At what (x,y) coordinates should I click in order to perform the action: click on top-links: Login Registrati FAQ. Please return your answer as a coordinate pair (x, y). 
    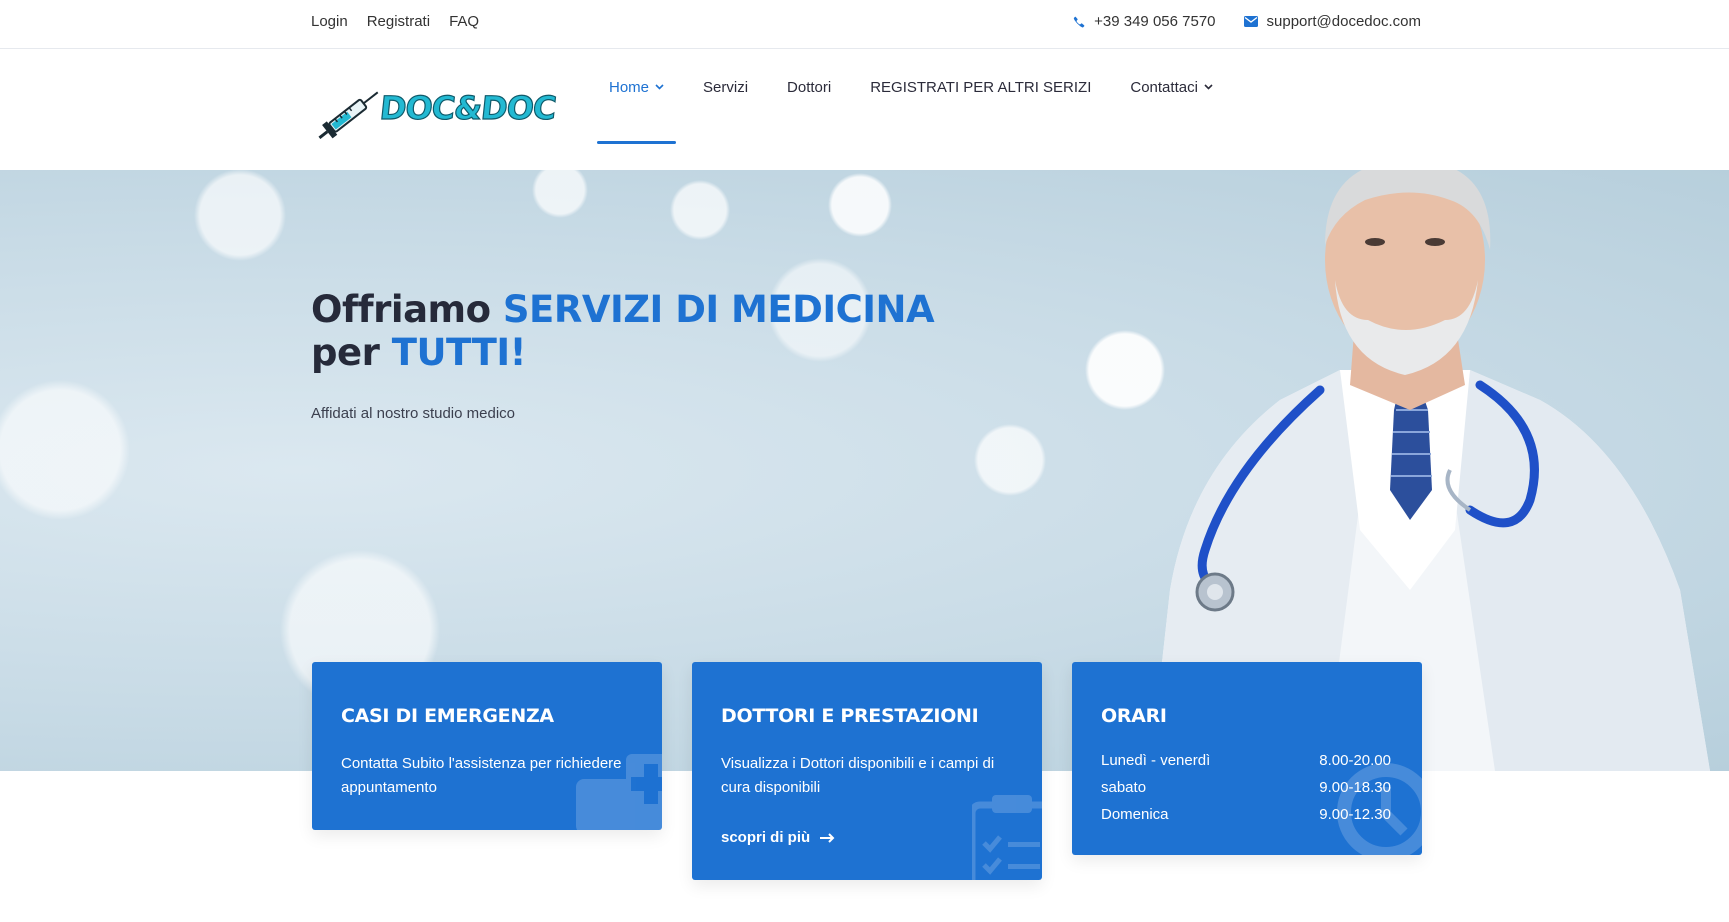
    Looking at the image, I should click on (395, 21).